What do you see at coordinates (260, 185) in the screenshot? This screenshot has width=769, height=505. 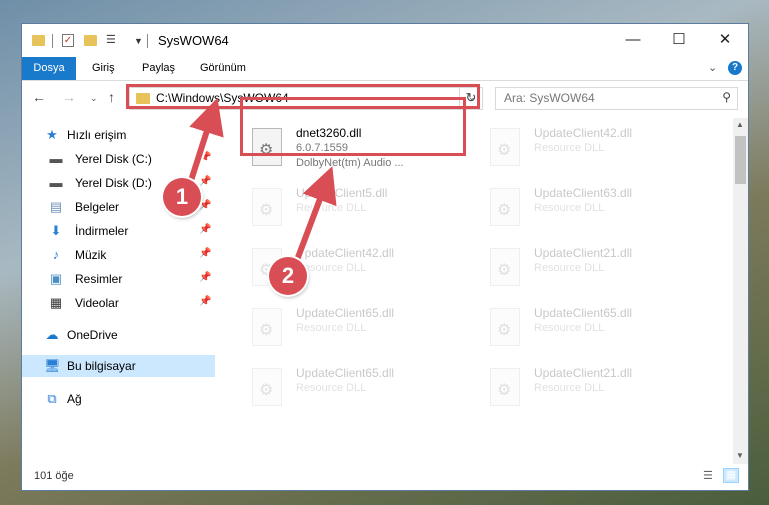 I see `callout-arrows` at bounding box center [260, 185].